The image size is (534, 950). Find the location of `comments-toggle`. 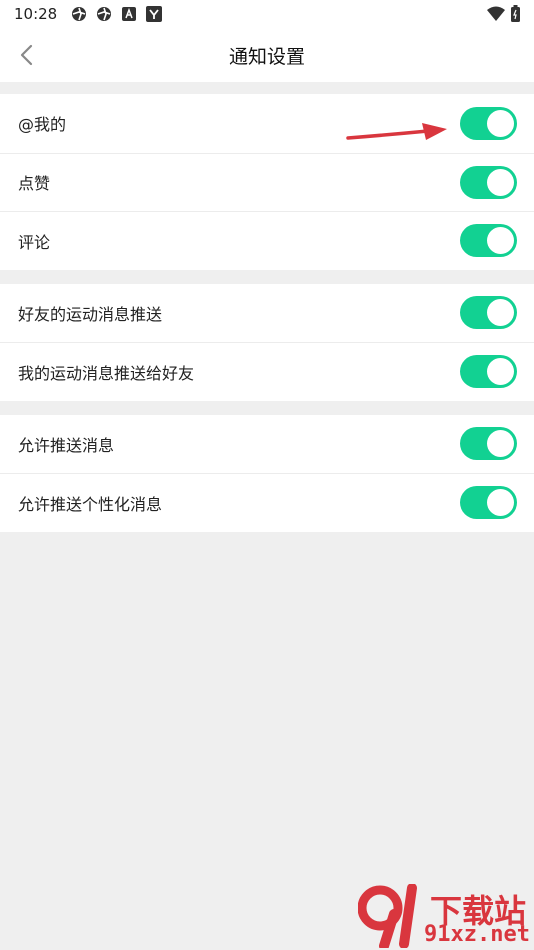

comments-toggle is located at coordinates (488, 241).